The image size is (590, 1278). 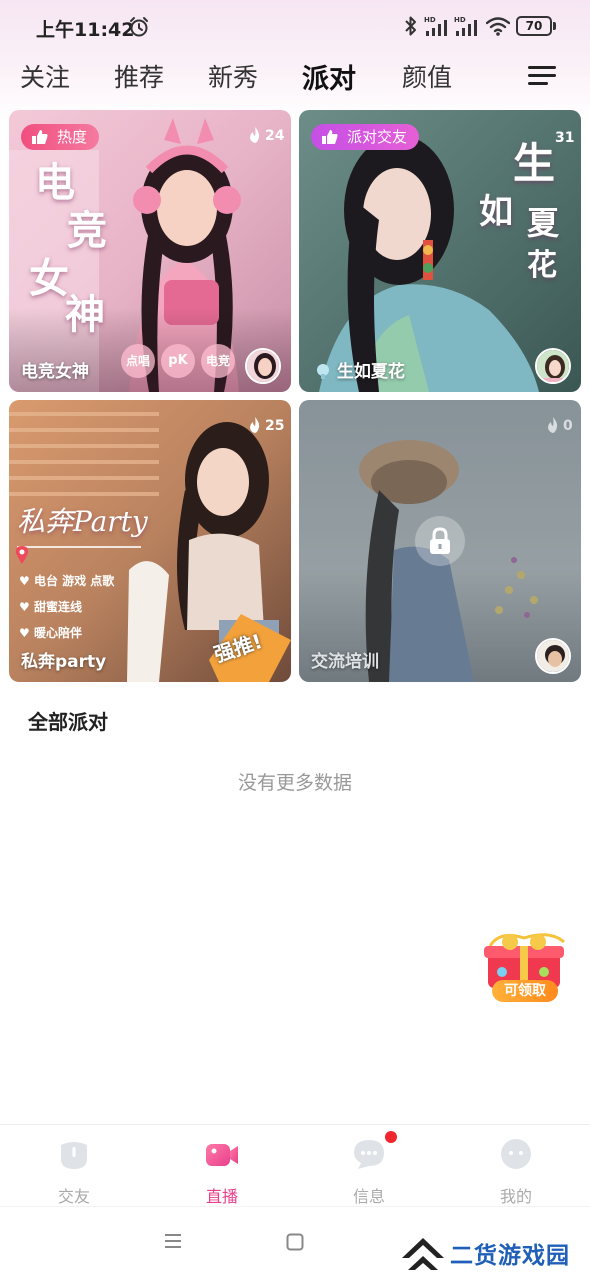 What do you see at coordinates (410, 26) in the screenshot?
I see `bluetooth-icon` at bounding box center [410, 26].